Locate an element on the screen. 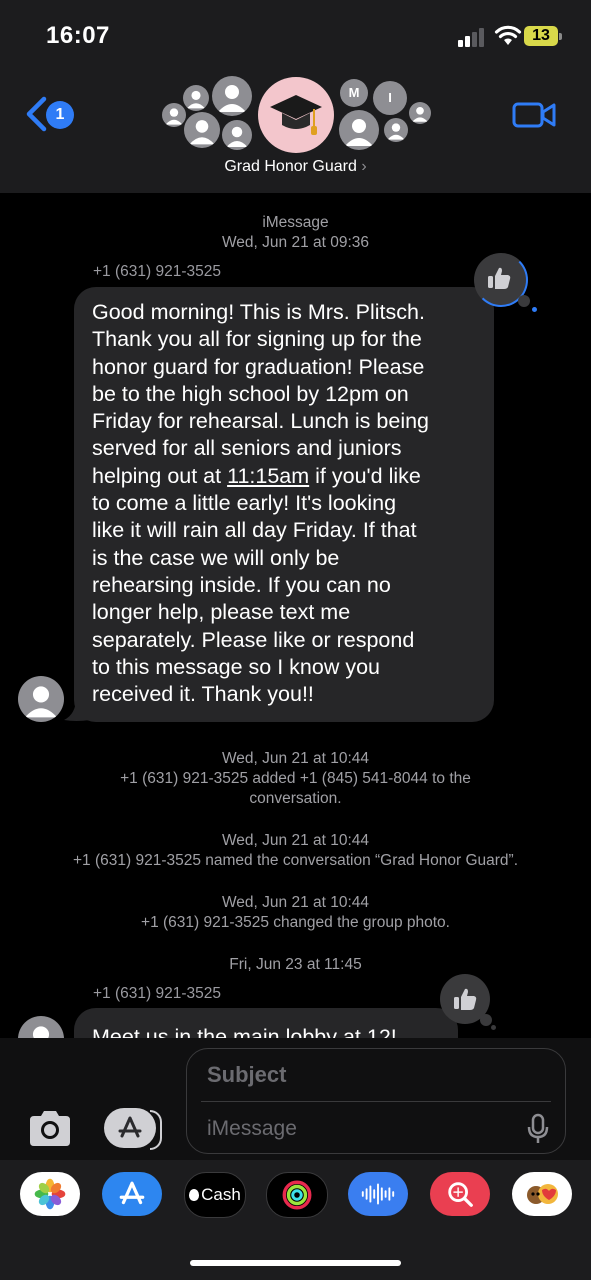 The height and width of the screenshot is (1280, 591). chevron-right-icon: › is located at coordinates (364, 166).